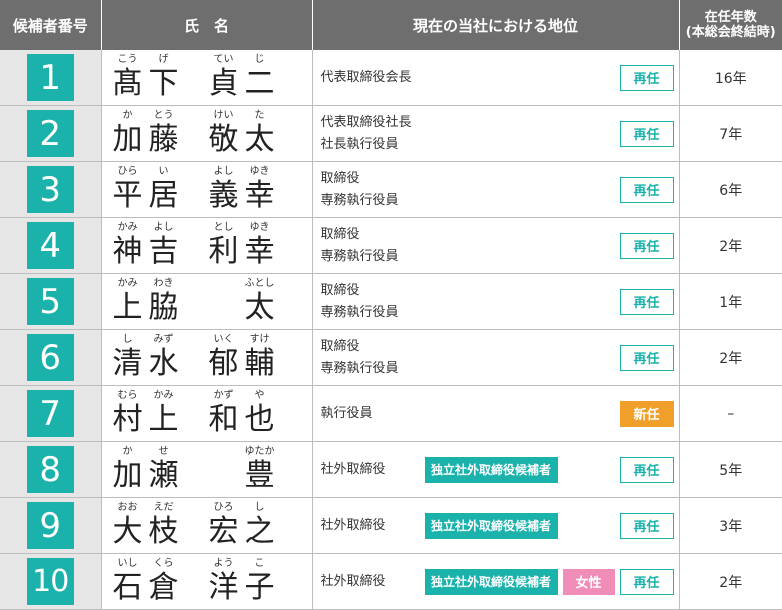 This screenshot has width=782, height=610. I want to click on kanji-char: 清, so click(127, 363).